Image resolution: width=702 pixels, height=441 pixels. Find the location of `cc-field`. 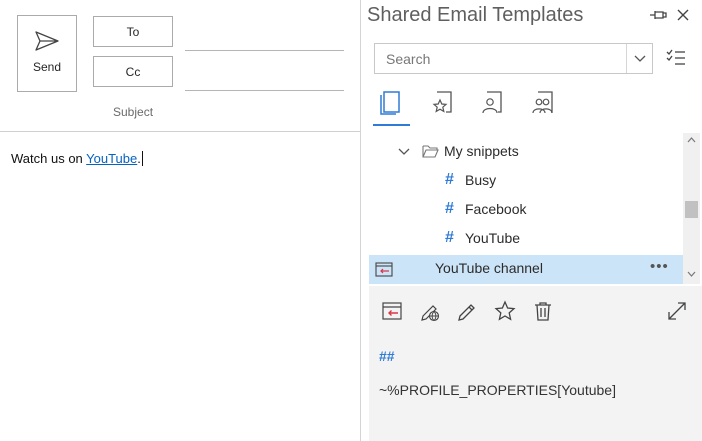

cc-field is located at coordinates (264, 90).